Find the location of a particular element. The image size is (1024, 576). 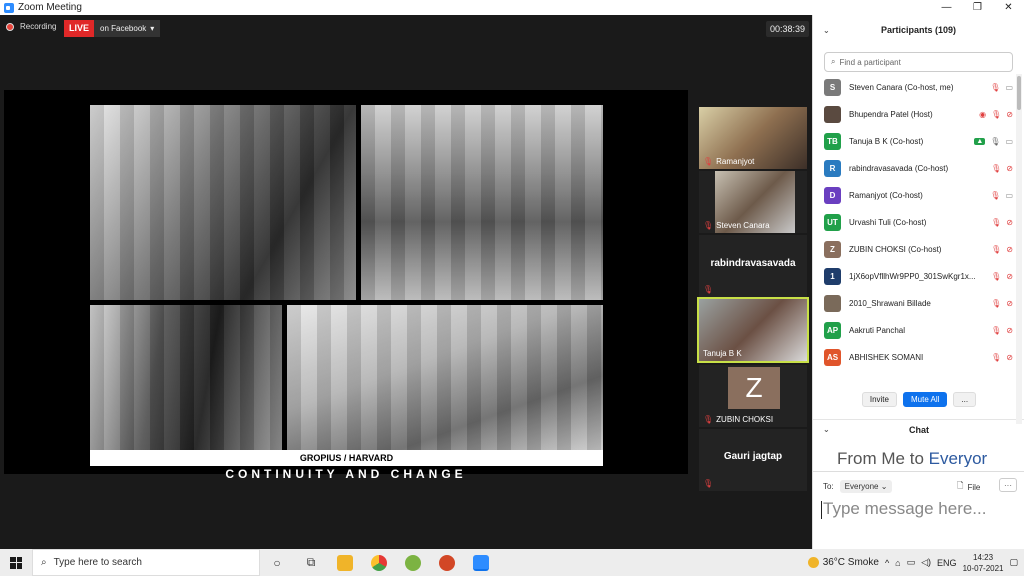

leaf-icon is located at coordinates (413, 562).